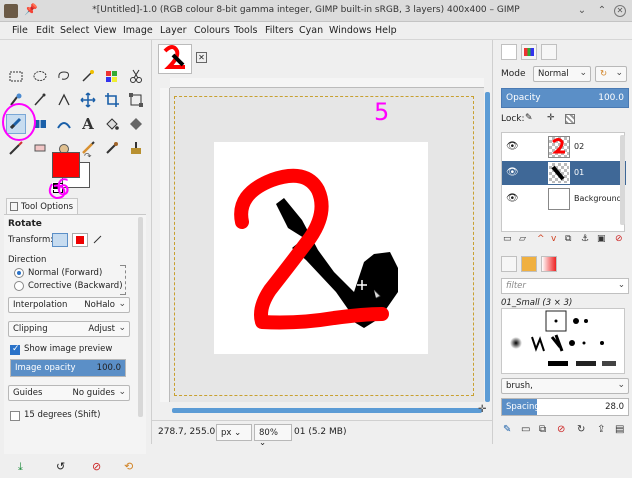 The height and width of the screenshot is (478, 632). I want to click on lock-alpha-icon, so click(570, 119).